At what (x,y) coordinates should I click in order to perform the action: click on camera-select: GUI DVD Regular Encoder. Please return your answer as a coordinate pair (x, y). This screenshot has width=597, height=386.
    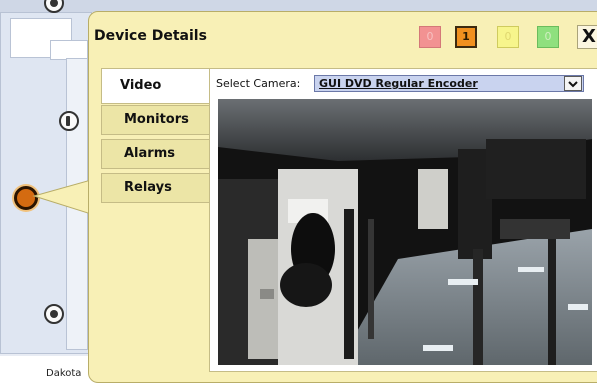
    Looking at the image, I should click on (449, 83).